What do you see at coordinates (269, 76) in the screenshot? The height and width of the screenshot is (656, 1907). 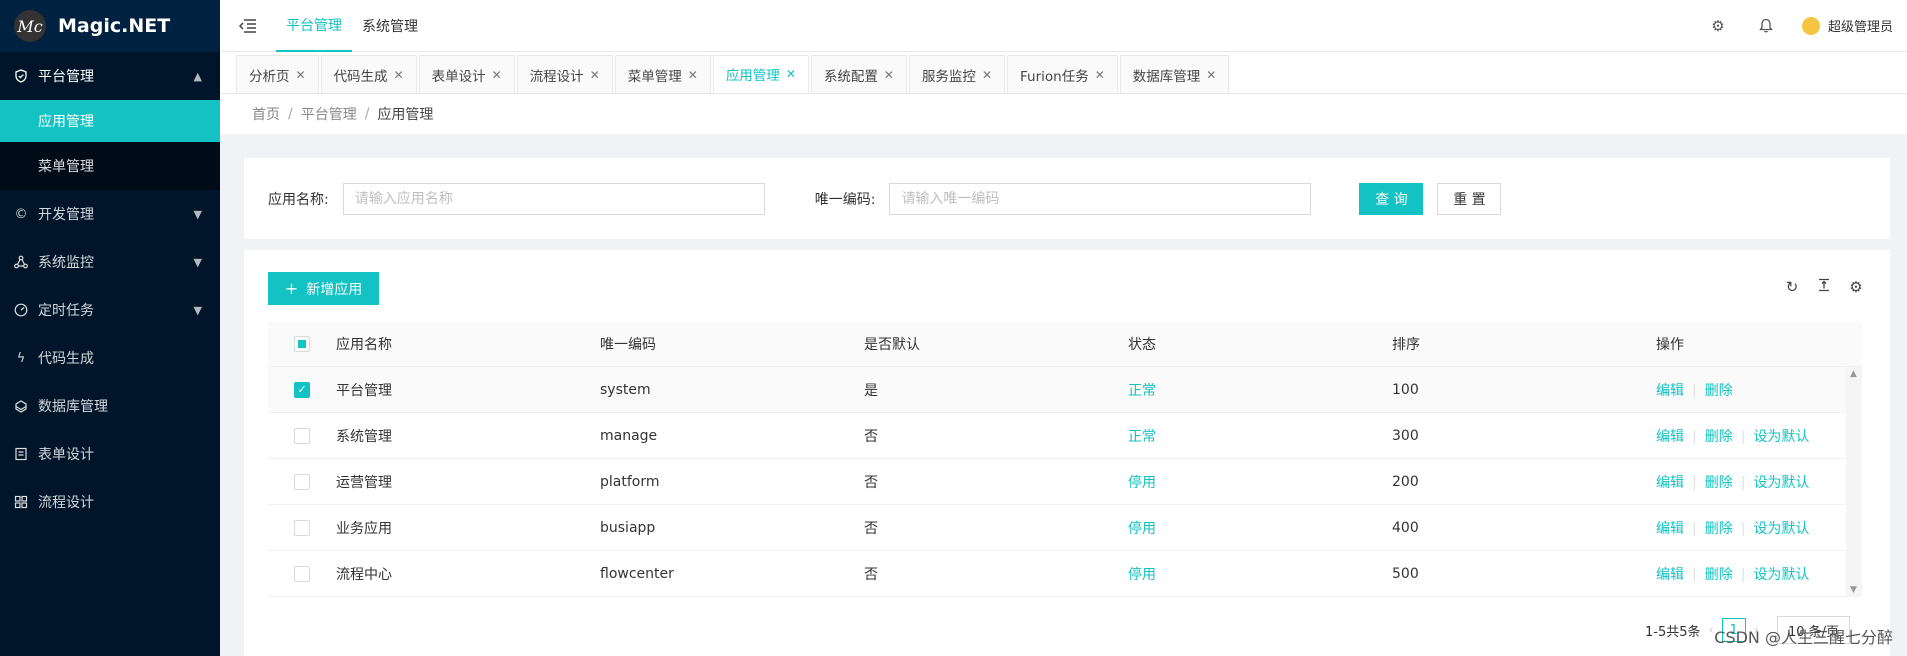 I see `page-tab-label: 分析页` at bounding box center [269, 76].